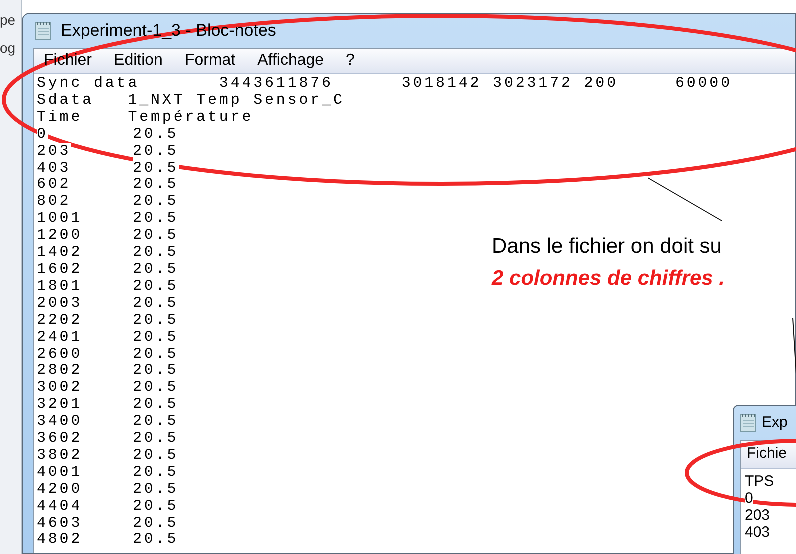  I want to click on window-title: Exp, so click(775, 422).